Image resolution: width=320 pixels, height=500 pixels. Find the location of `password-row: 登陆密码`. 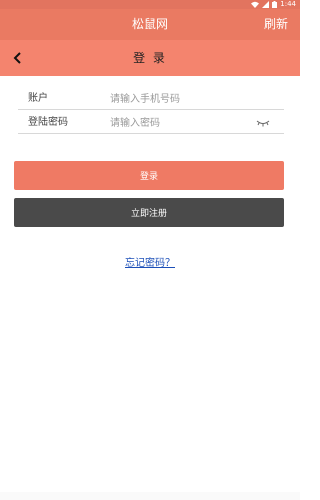

password-row: 登陆密码 is located at coordinates (151, 123).